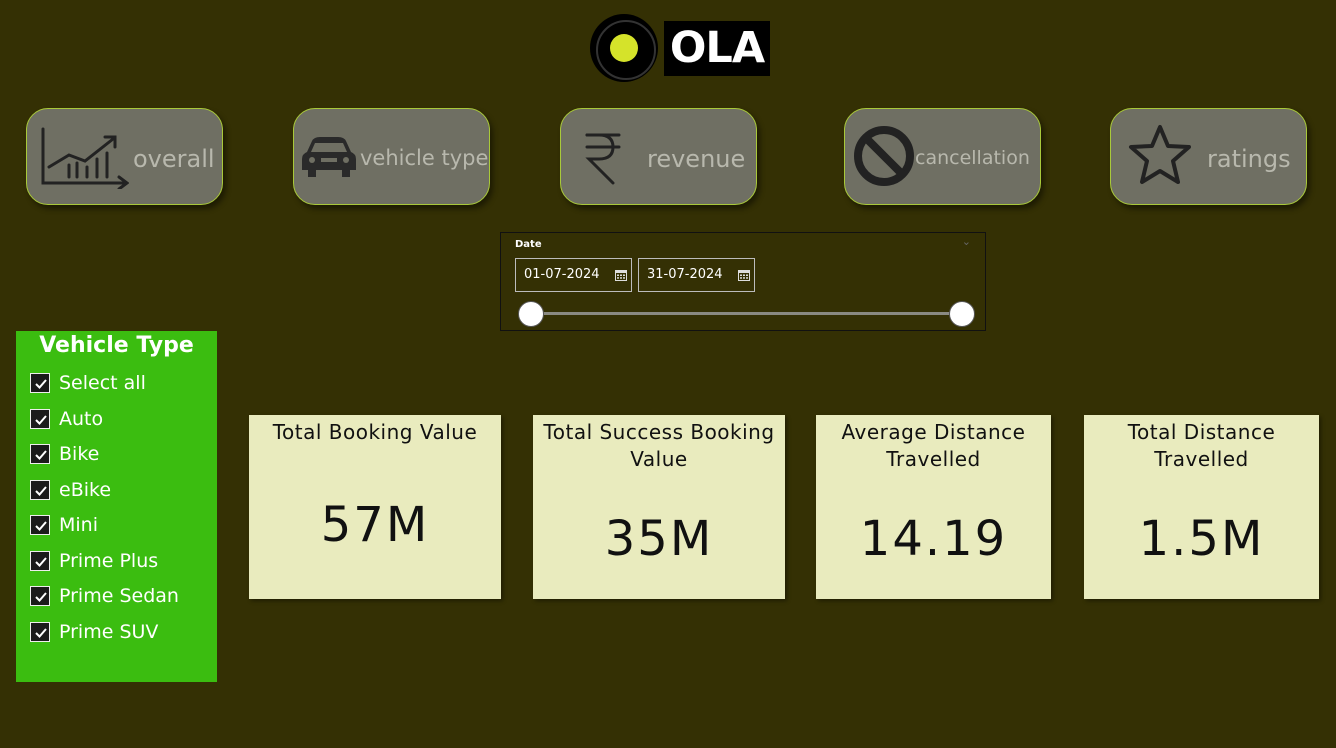 This screenshot has height=748, width=1336. I want to click on vehicle-type-option-label: Prime Sedan, so click(119, 596).